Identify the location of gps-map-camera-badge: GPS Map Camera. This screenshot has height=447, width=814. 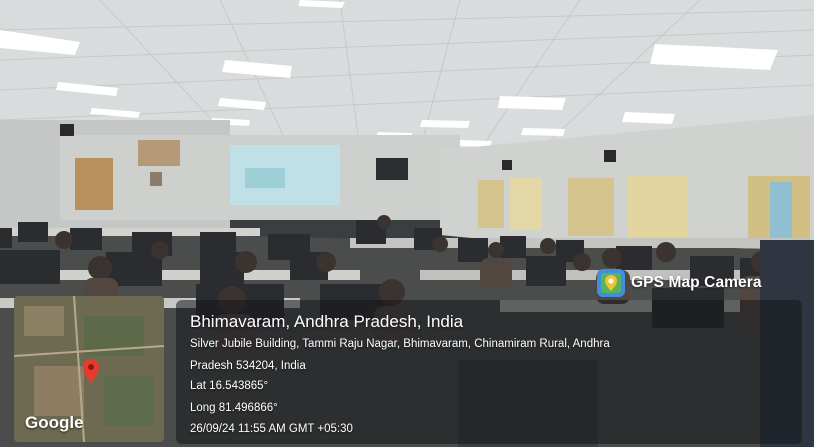
(699, 283).